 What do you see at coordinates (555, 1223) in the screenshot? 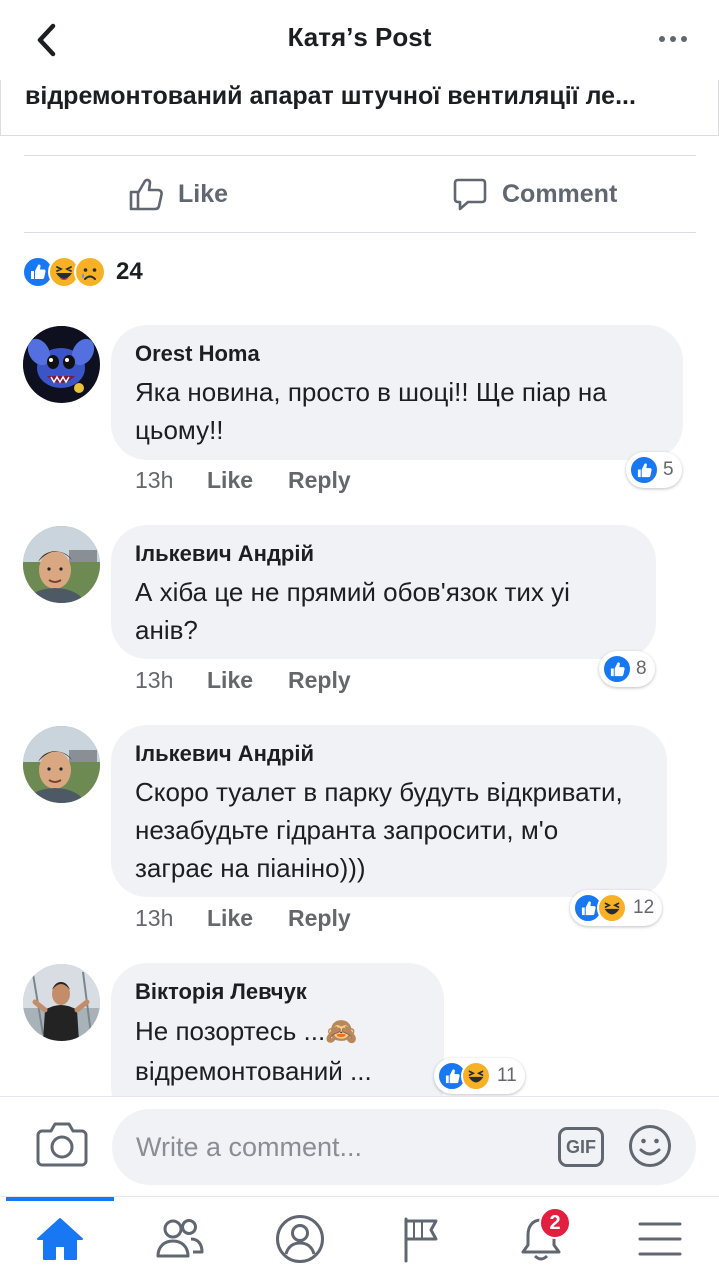
I see `notification-badge: 2` at bounding box center [555, 1223].